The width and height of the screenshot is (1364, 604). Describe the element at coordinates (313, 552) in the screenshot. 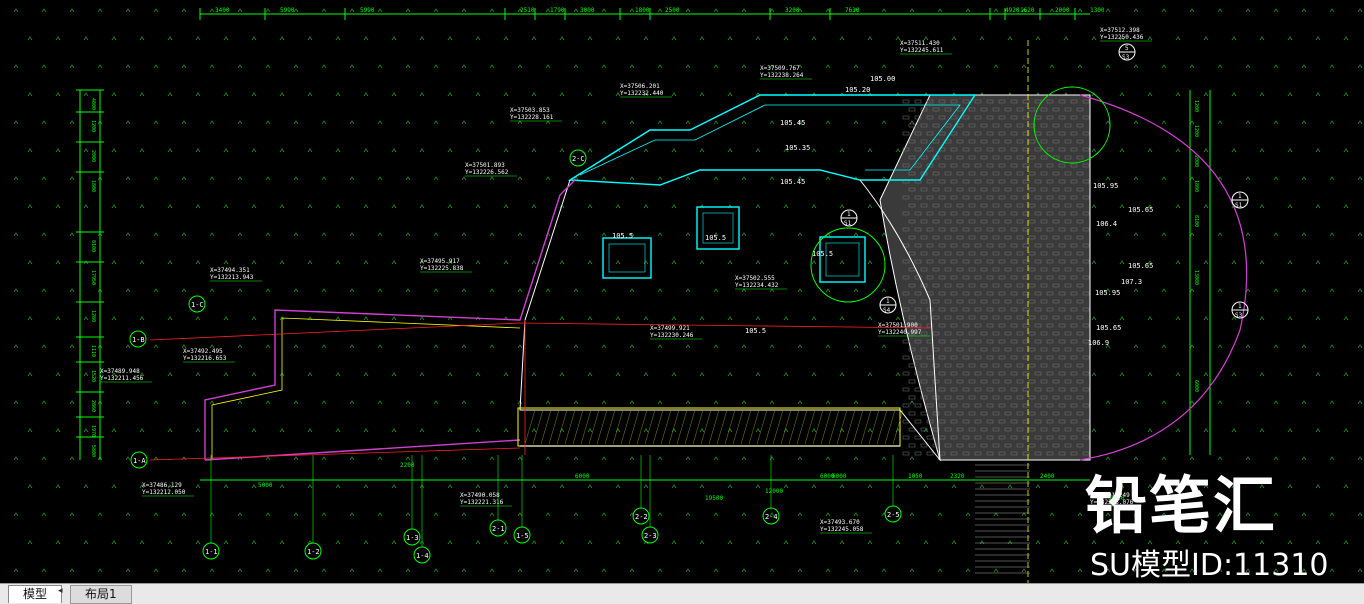

I see `axis-bubble-label: 1-2` at that location.